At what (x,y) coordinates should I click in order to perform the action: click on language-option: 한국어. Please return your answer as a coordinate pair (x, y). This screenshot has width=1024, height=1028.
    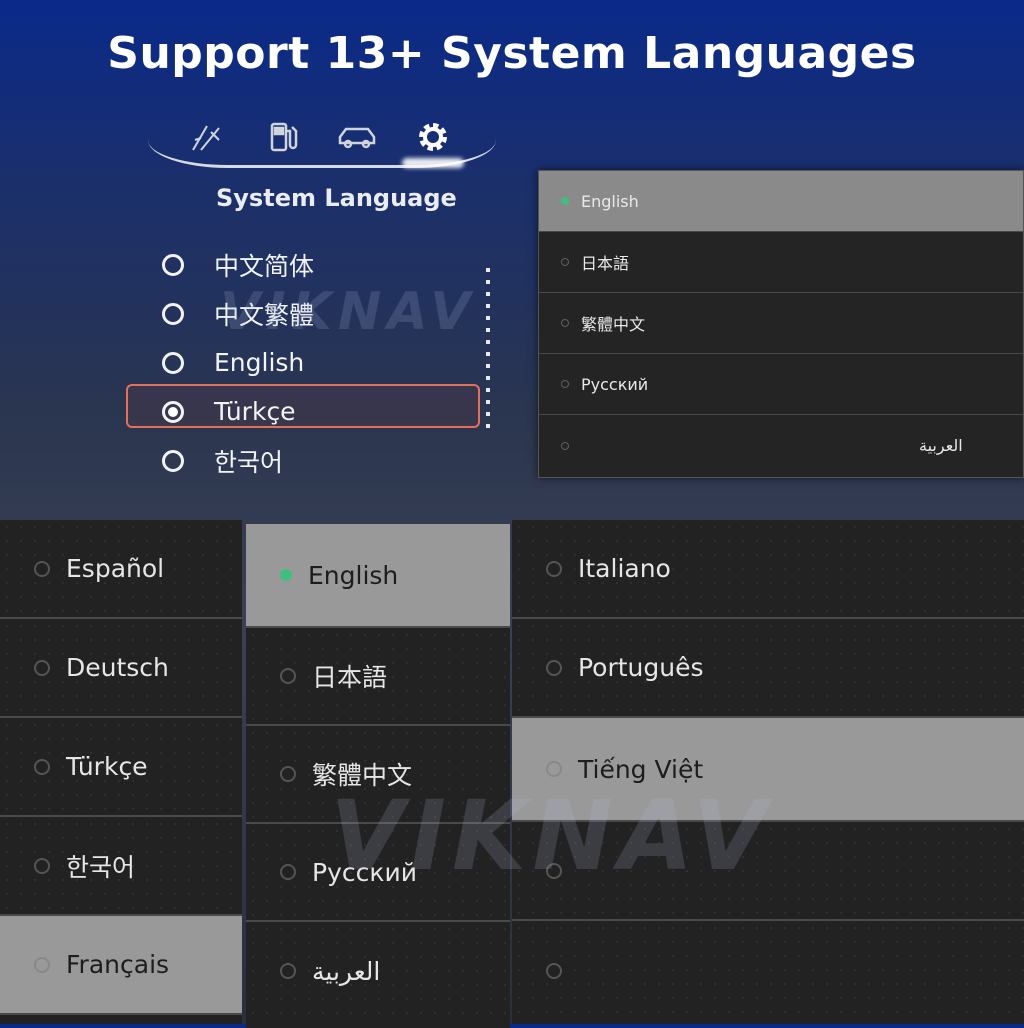
    Looking at the image, I should click on (325, 460).